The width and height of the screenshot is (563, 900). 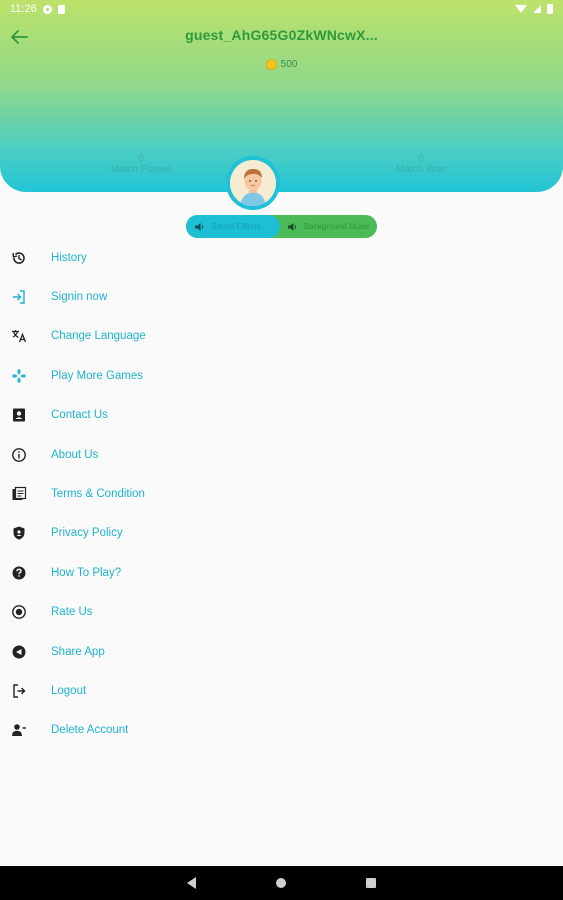 What do you see at coordinates (141, 169) in the screenshot?
I see `stat-label: Match Played` at bounding box center [141, 169].